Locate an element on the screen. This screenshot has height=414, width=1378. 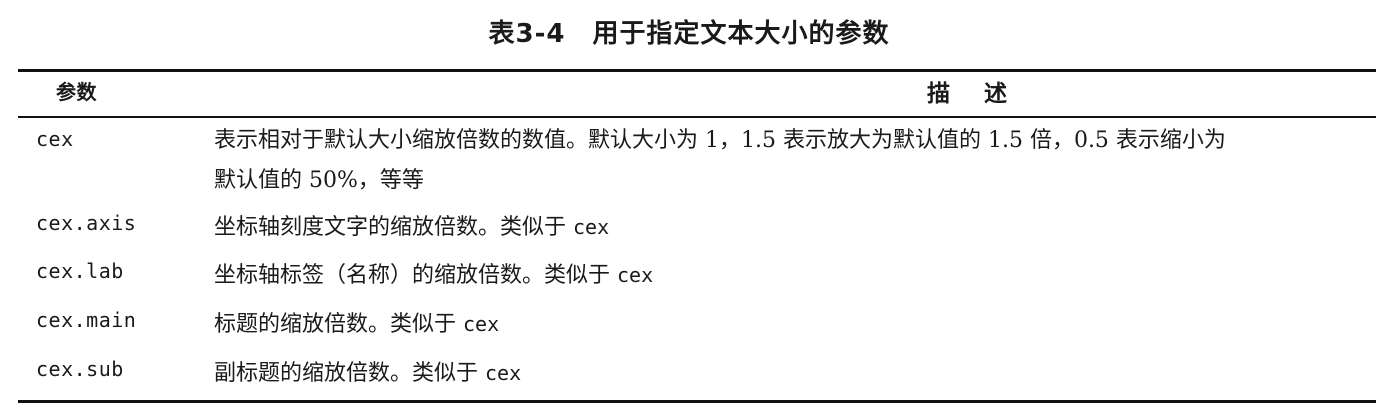
param-name: cex is located at coordinates (55, 139).